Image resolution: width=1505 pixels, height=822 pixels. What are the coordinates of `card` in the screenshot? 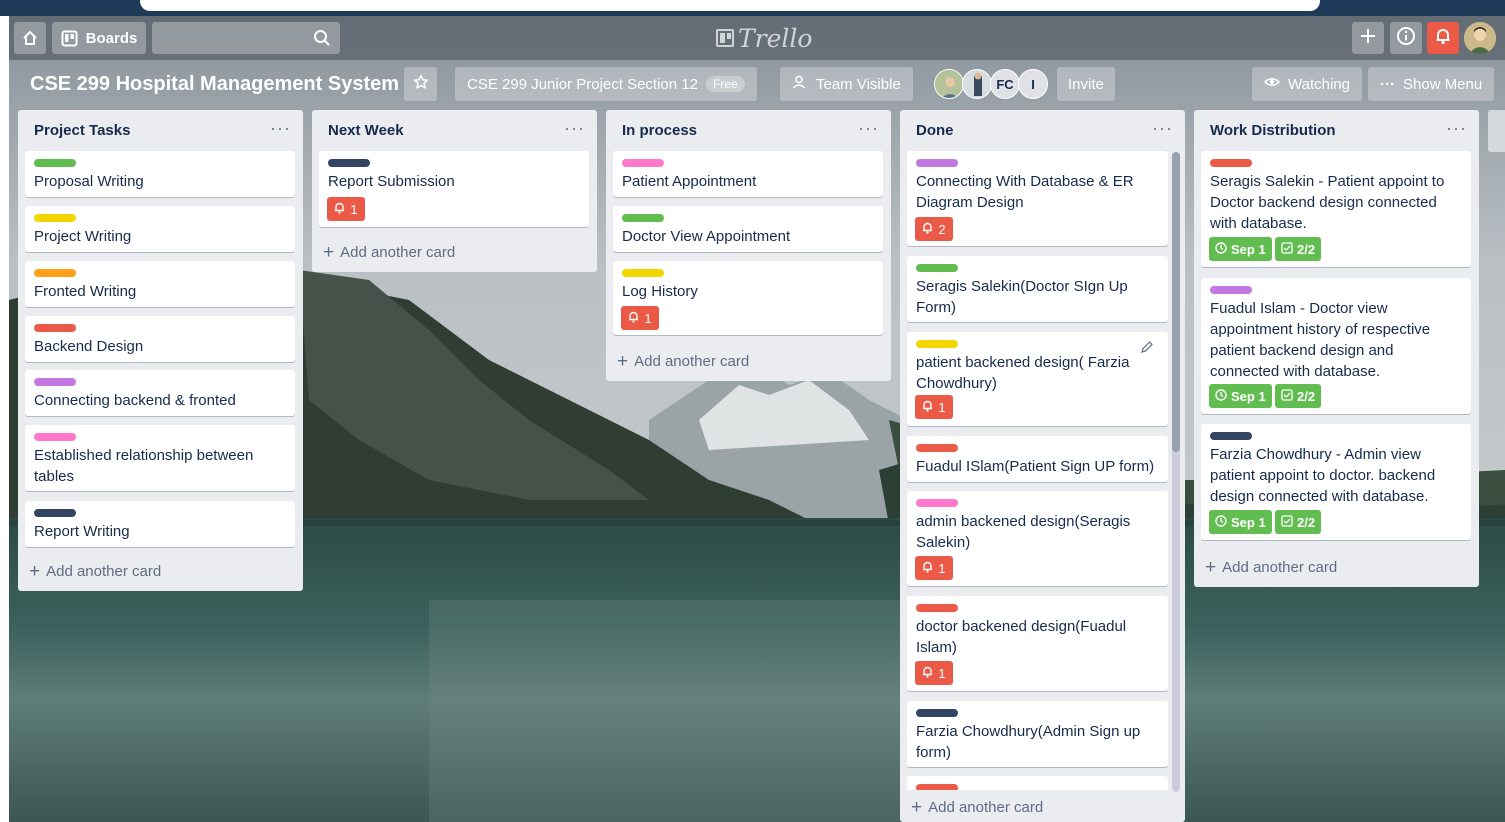 It's located at (1037, 783).